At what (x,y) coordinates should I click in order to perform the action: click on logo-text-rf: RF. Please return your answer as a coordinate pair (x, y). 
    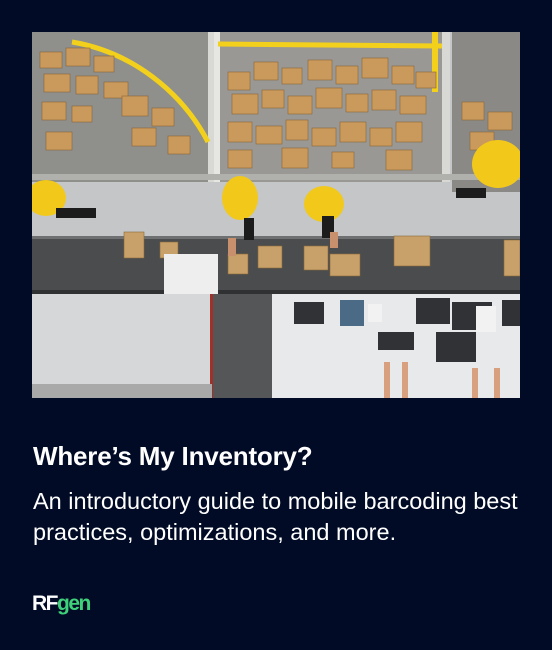
    Looking at the image, I should click on (45, 603).